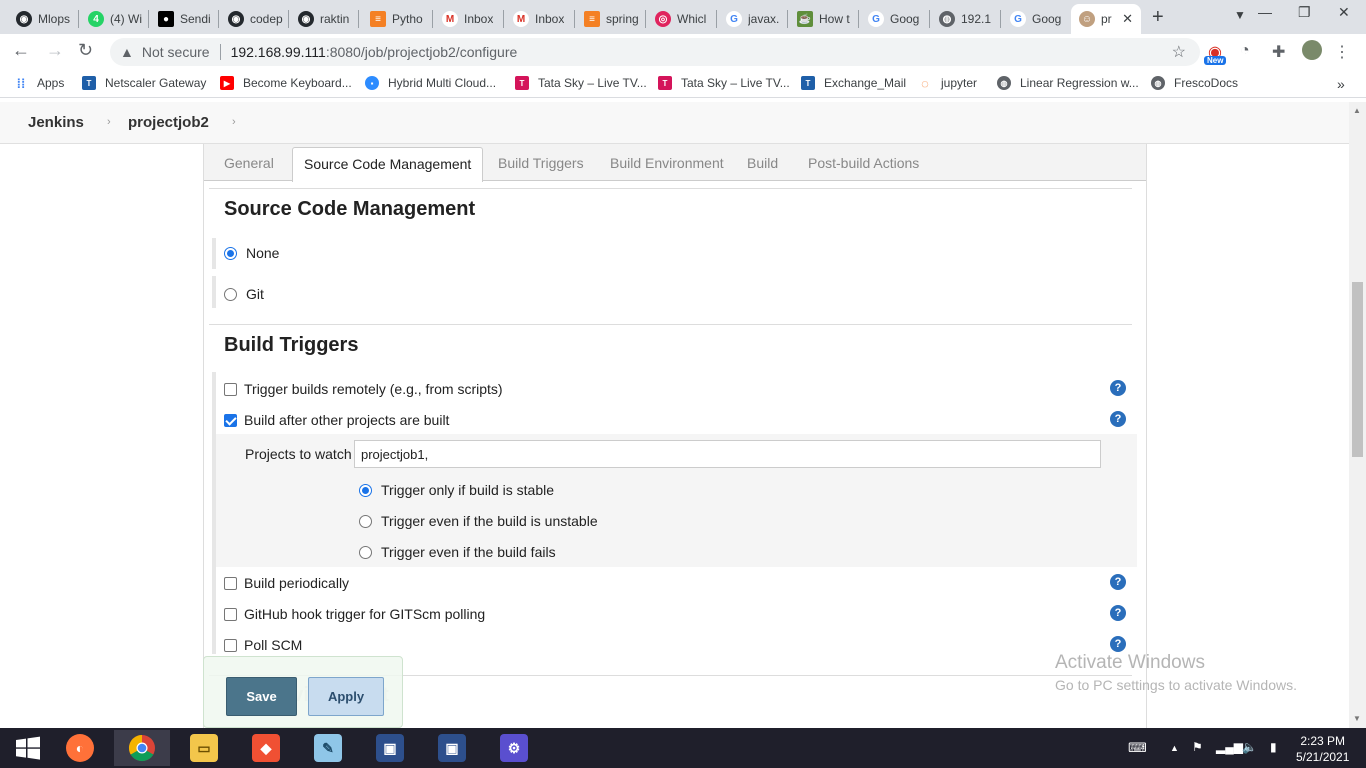  Describe the element at coordinates (365, 490) in the screenshot. I see `radio-stable` at that location.